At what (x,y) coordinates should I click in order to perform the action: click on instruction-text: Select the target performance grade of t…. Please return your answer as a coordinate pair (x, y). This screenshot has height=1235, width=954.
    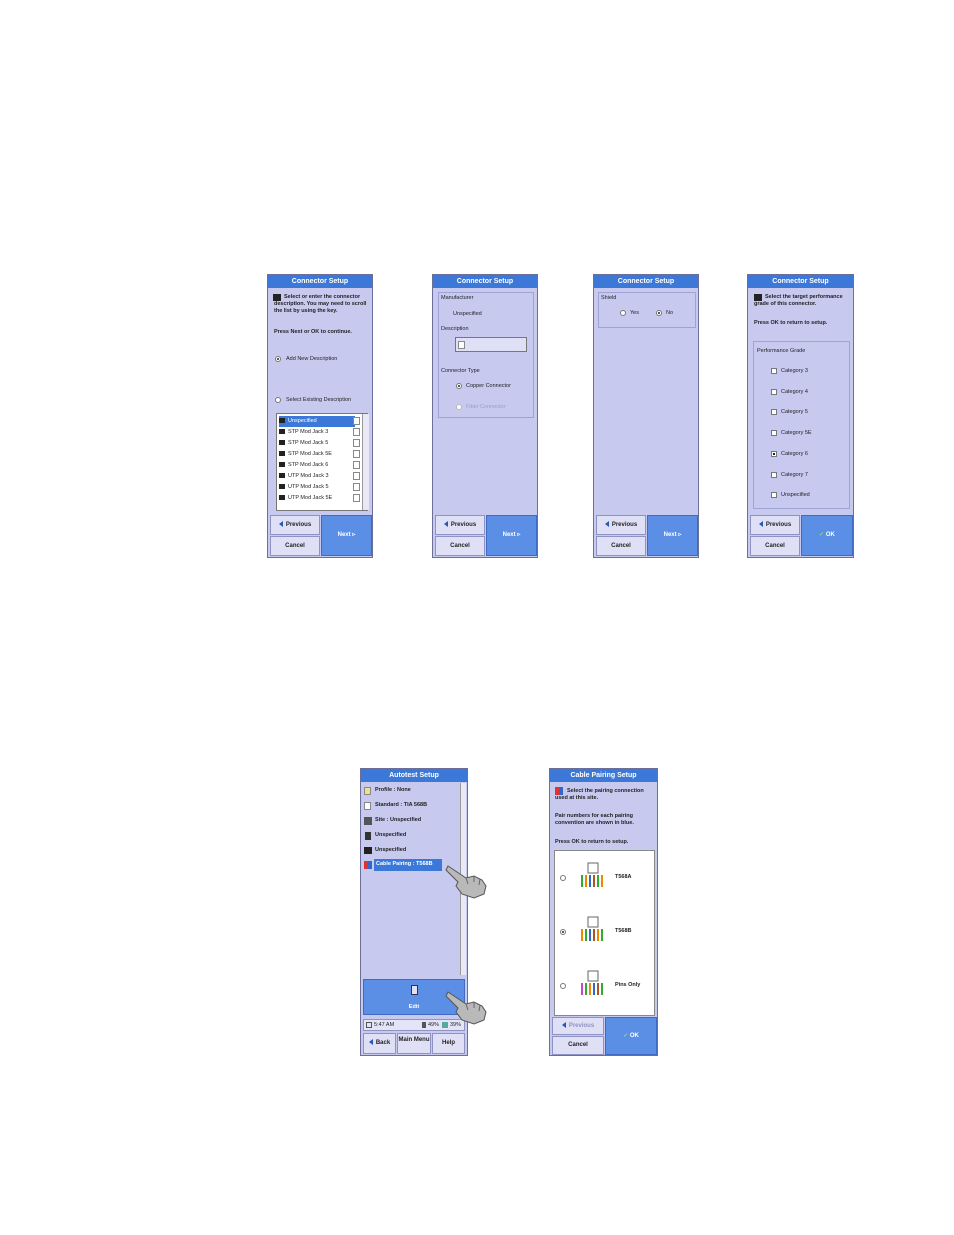
    Looking at the image, I should click on (798, 300).